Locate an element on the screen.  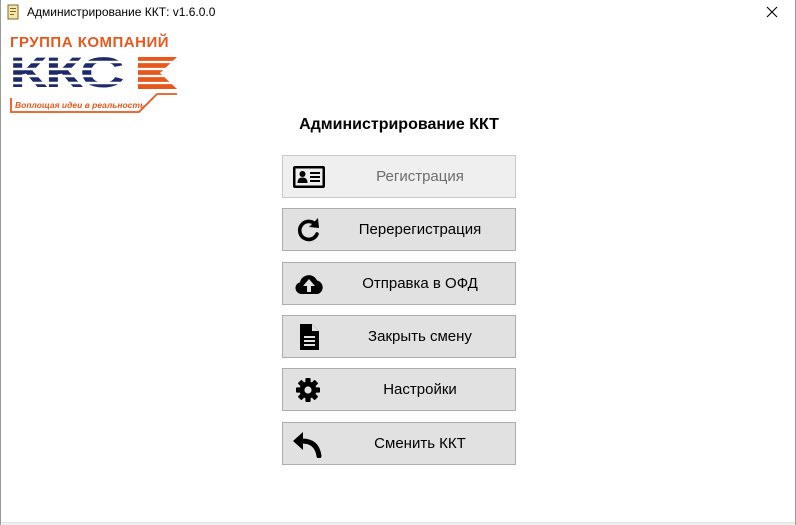
settings-button: Настройки is located at coordinates (399, 389).